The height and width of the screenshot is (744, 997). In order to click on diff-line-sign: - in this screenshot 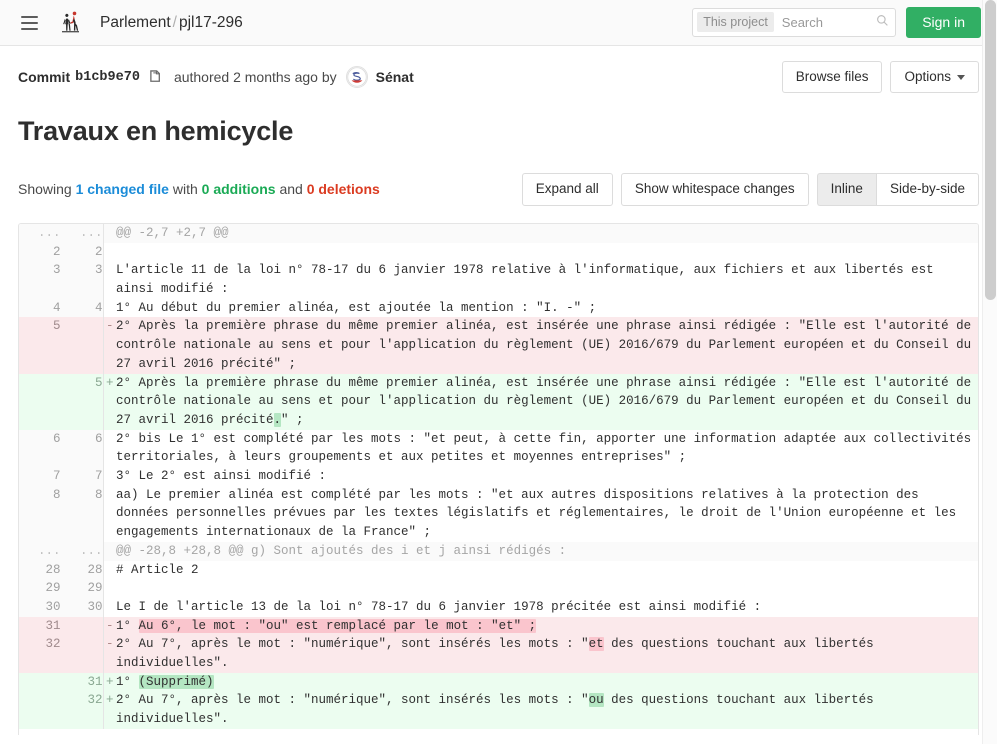, I will do `click(109, 626)`.